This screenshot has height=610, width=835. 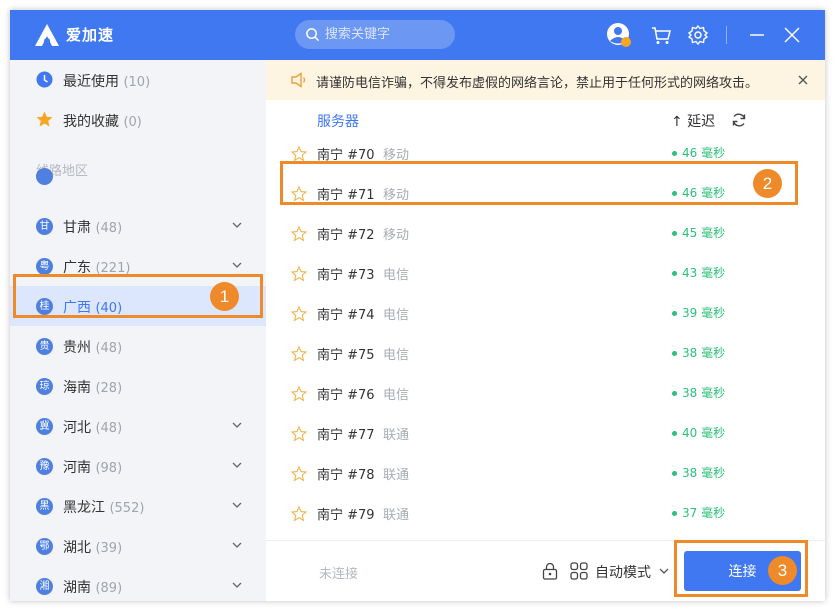 What do you see at coordinates (138, 176) in the screenshot?
I see `sidebar-item-partial` at bounding box center [138, 176].